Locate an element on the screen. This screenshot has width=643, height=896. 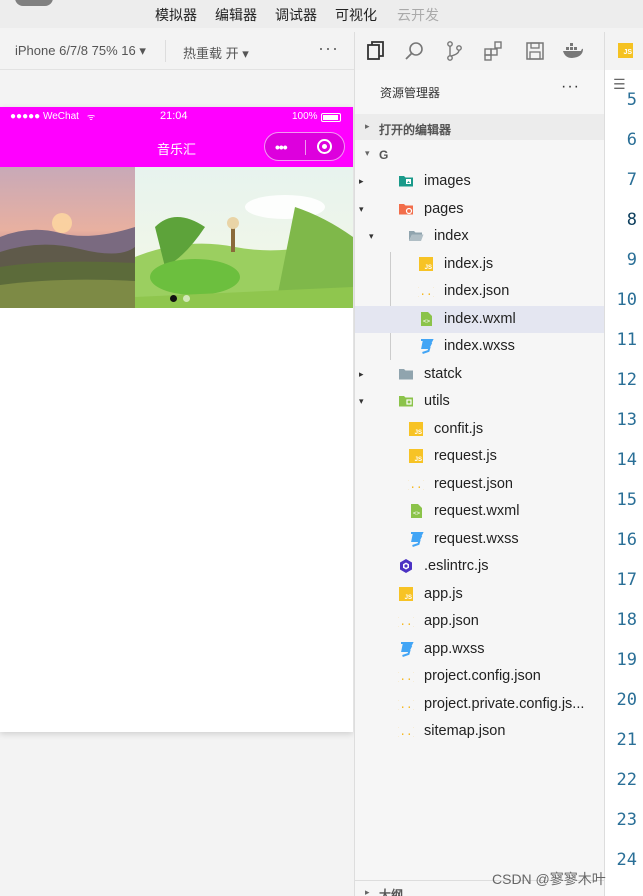
capsule-divider is located at coordinates (305, 147).